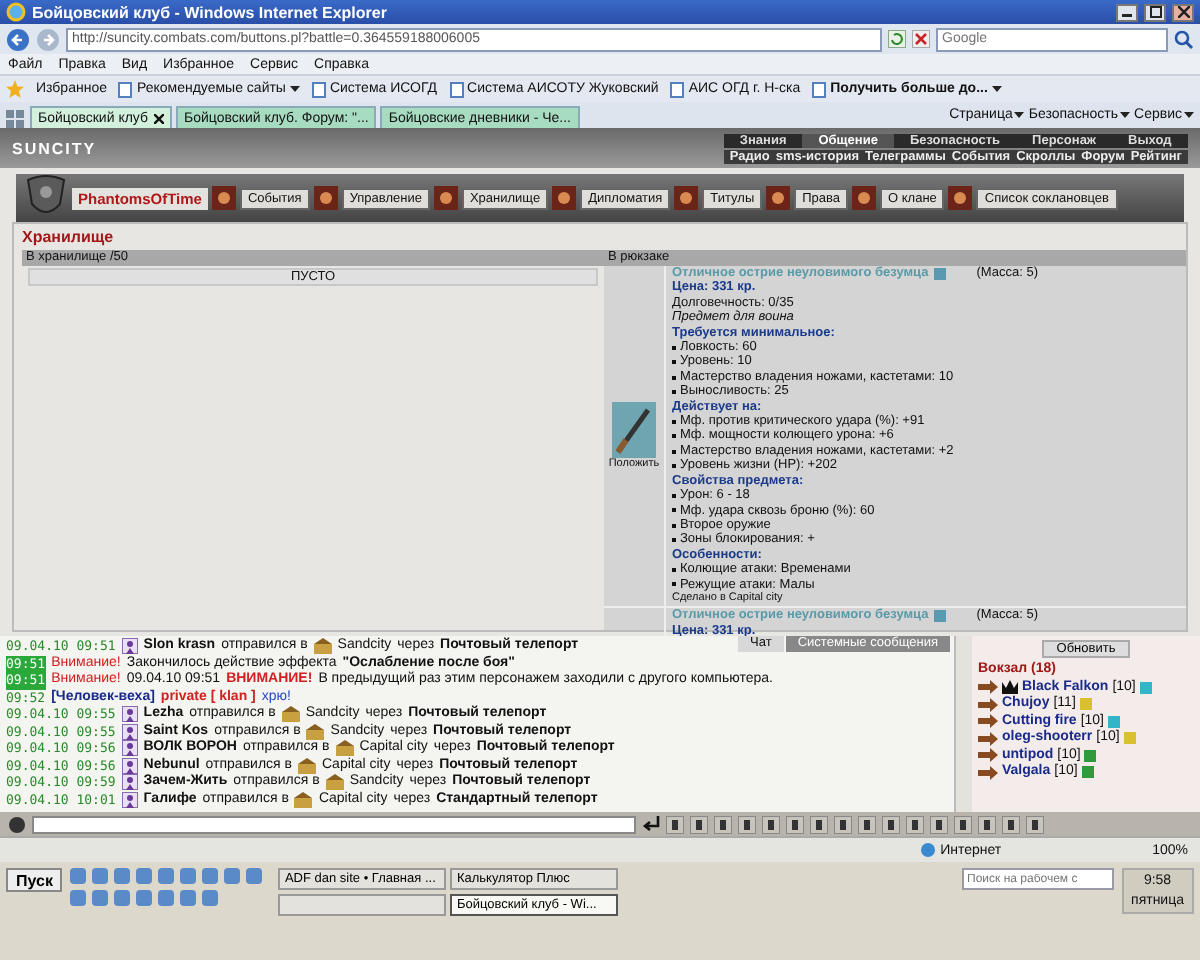 The width and height of the screenshot is (1200, 960). I want to click on maximize-icon, so click(1155, 12).